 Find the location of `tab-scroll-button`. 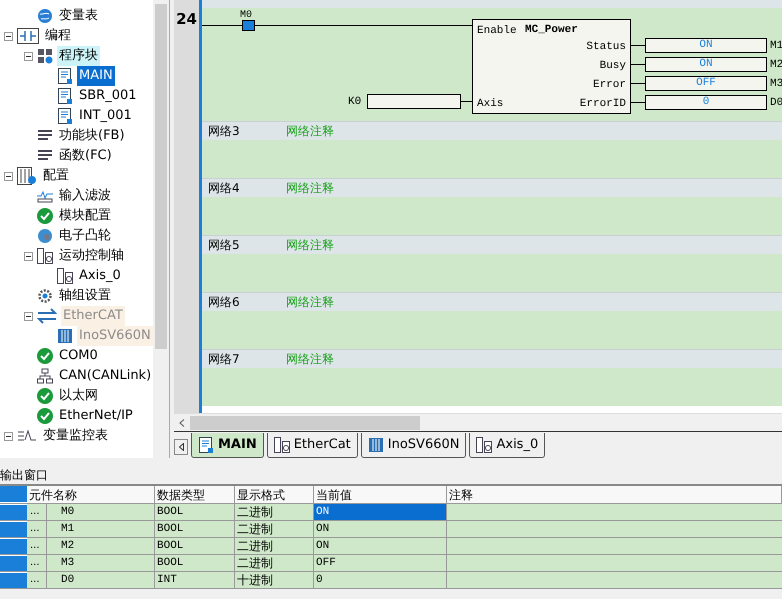

tab-scroll-button is located at coordinates (181, 447).